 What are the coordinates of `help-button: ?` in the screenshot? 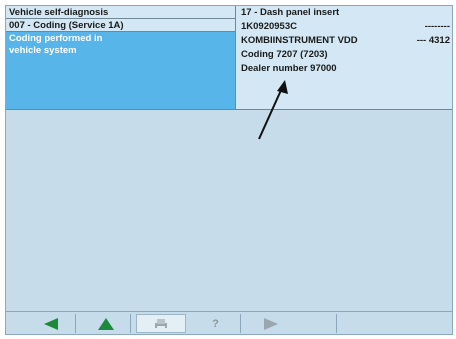 It's located at (216, 323).